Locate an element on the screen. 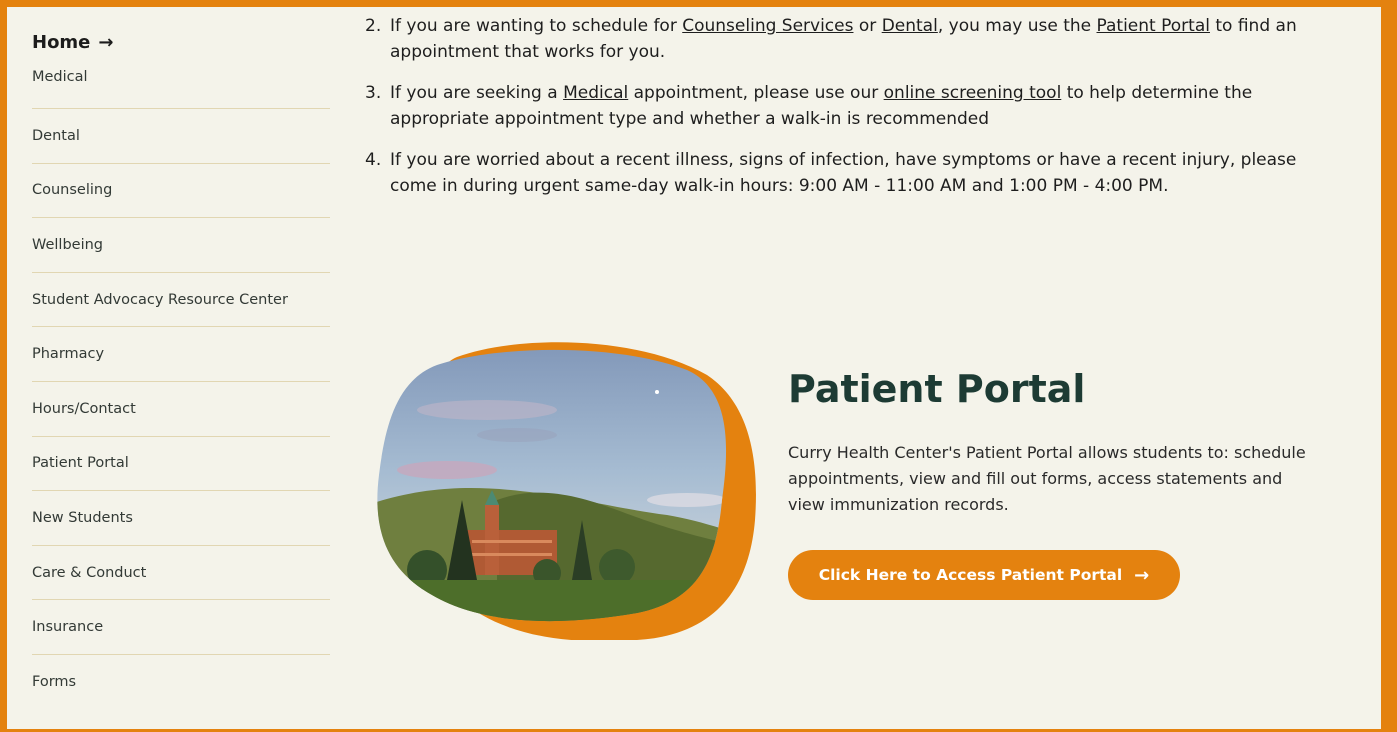 The width and height of the screenshot is (1397, 732). sidebar-item-patient-portal: Patient Portal is located at coordinates (181, 464).